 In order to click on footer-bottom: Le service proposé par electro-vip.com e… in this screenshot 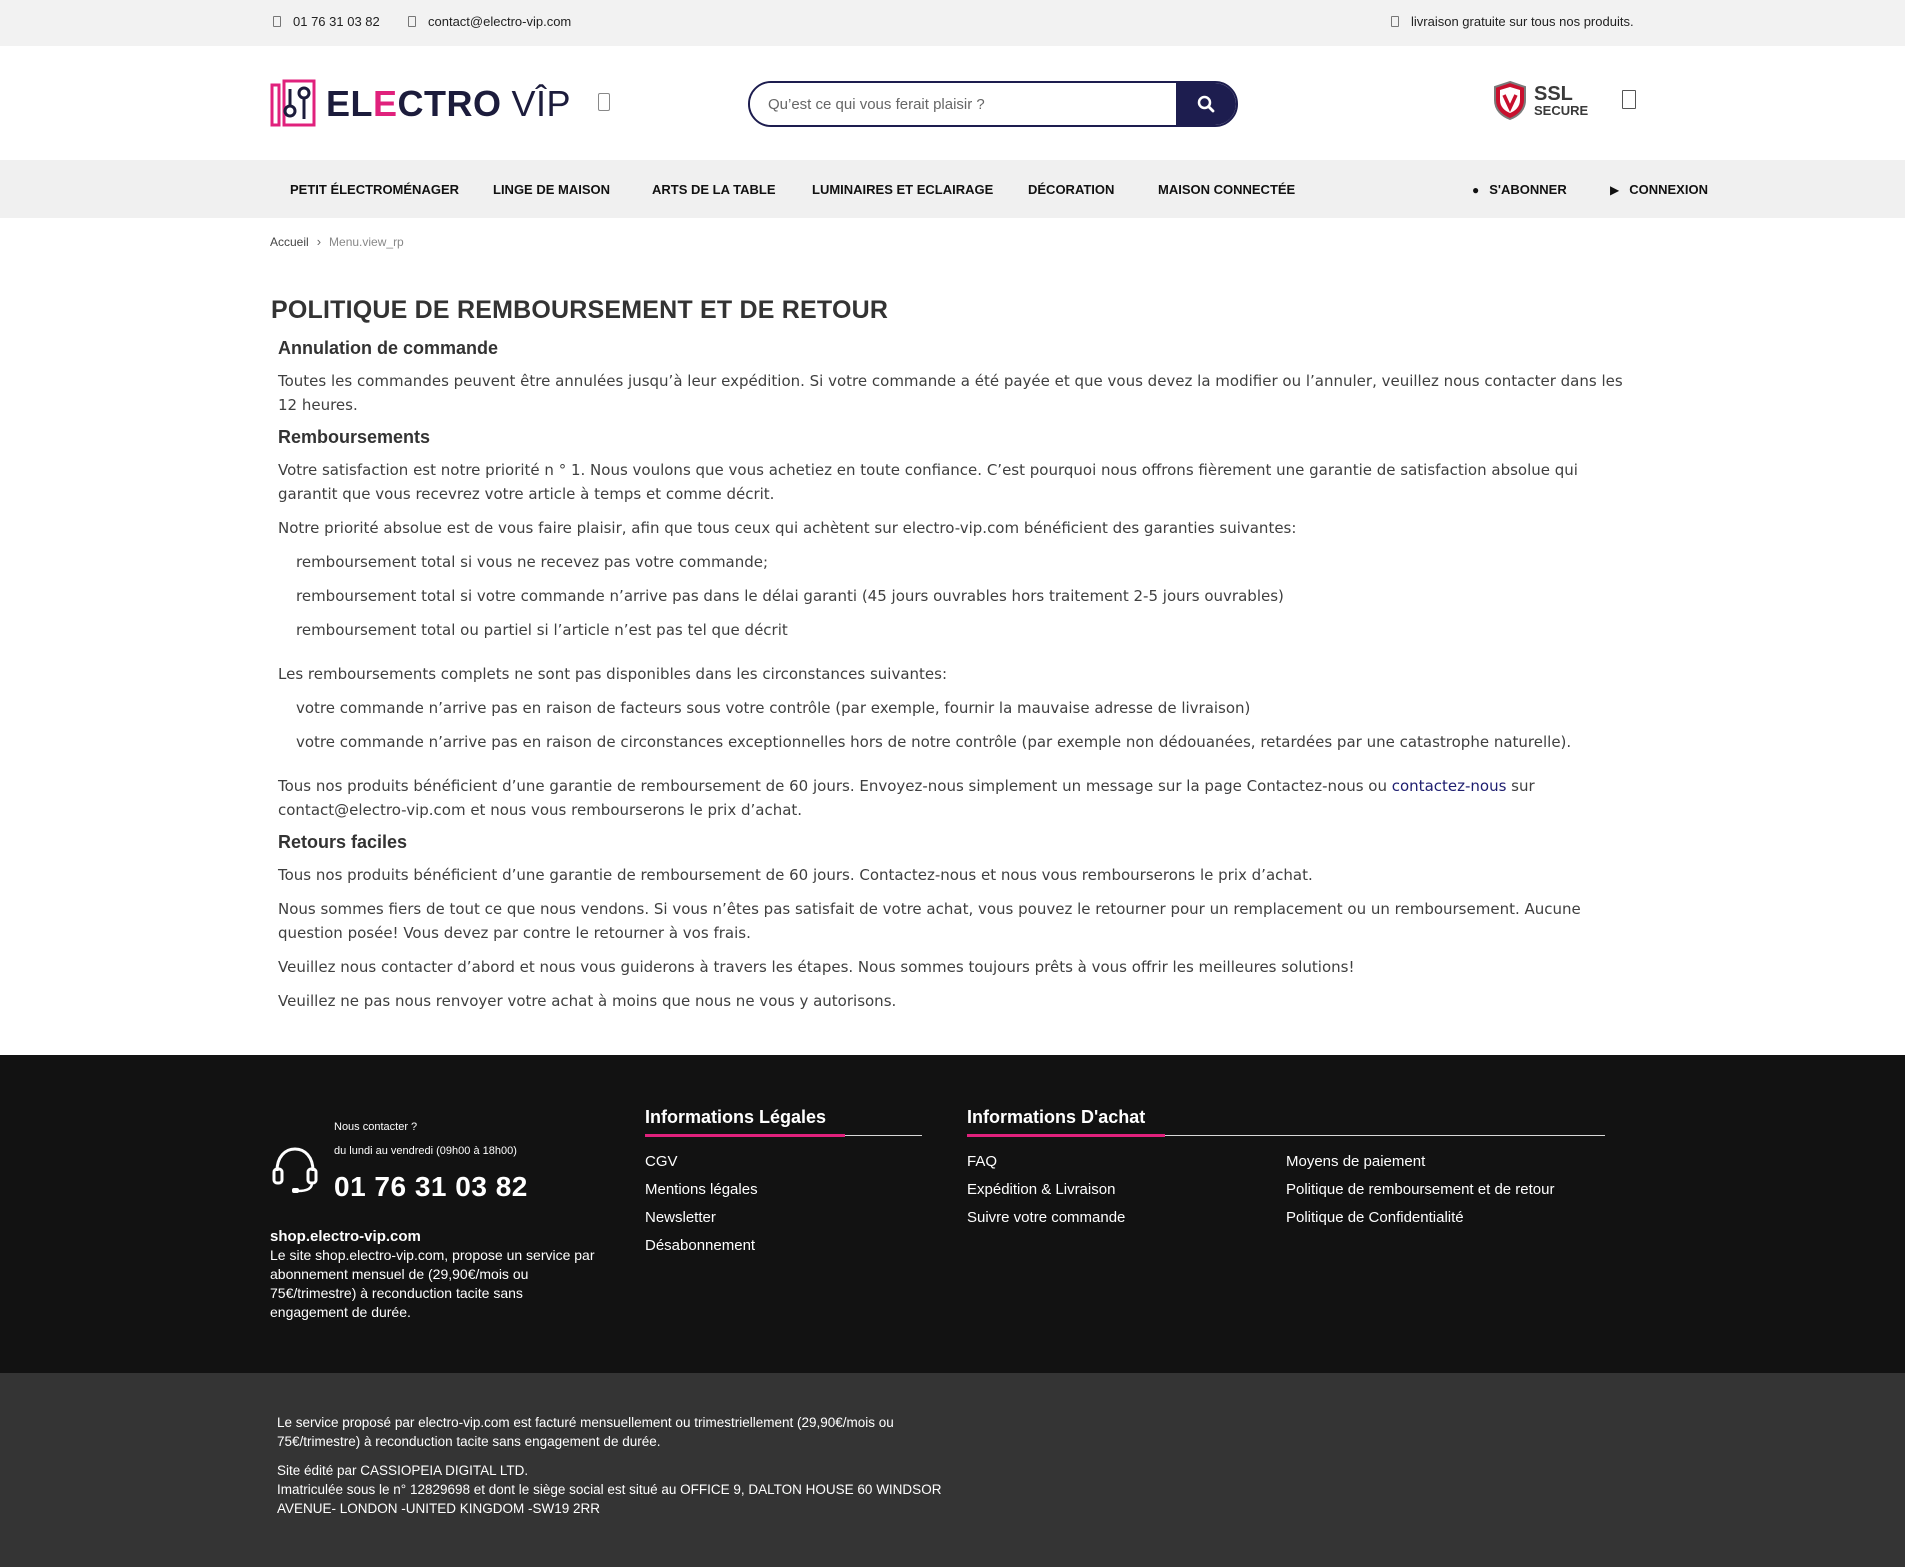, I will do `click(952, 1470)`.